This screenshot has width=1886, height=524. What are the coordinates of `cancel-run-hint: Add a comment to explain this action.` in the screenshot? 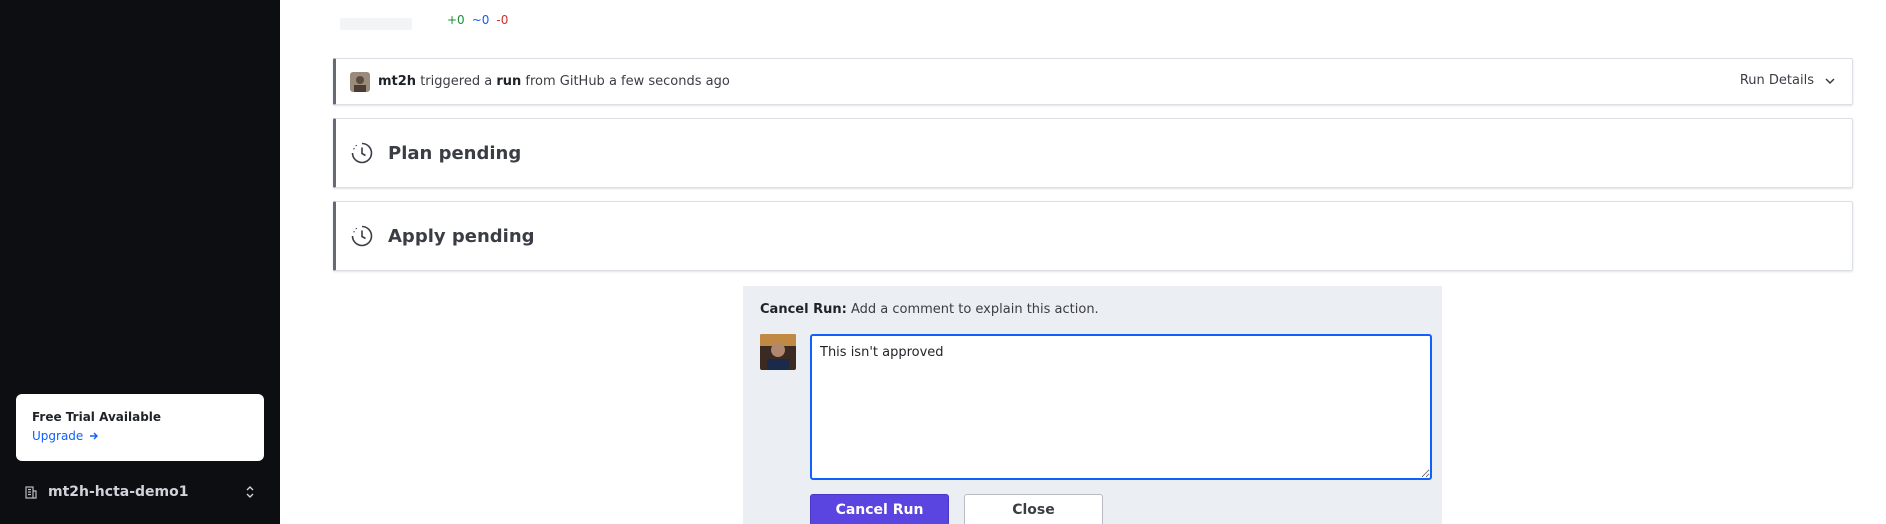 It's located at (974, 309).